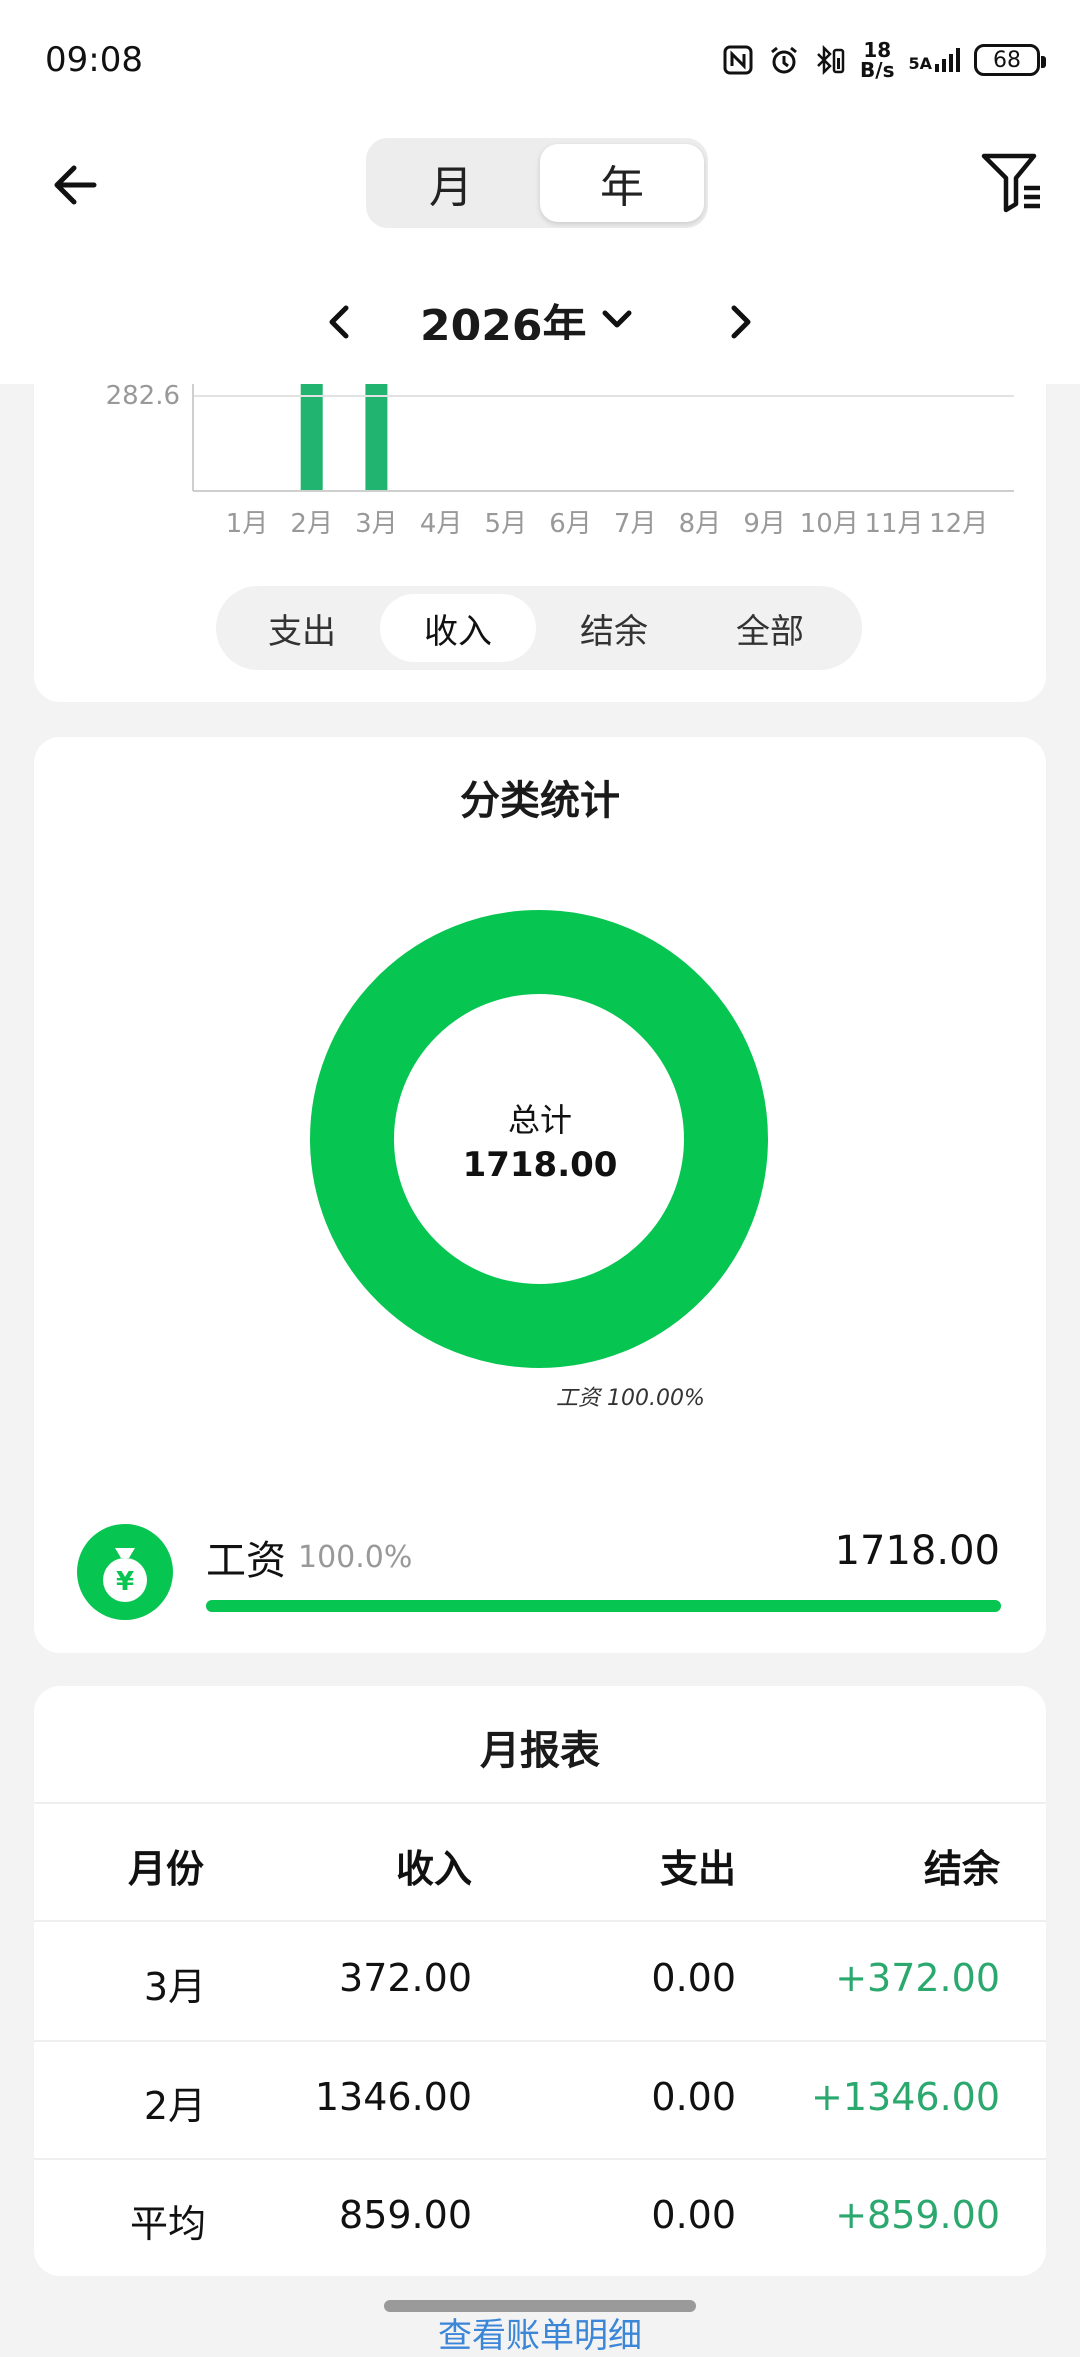 Image resolution: width=1080 pixels, height=2357 pixels. What do you see at coordinates (94, 60) in the screenshot?
I see `status-time: 09:08` at bounding box center [94, 60].